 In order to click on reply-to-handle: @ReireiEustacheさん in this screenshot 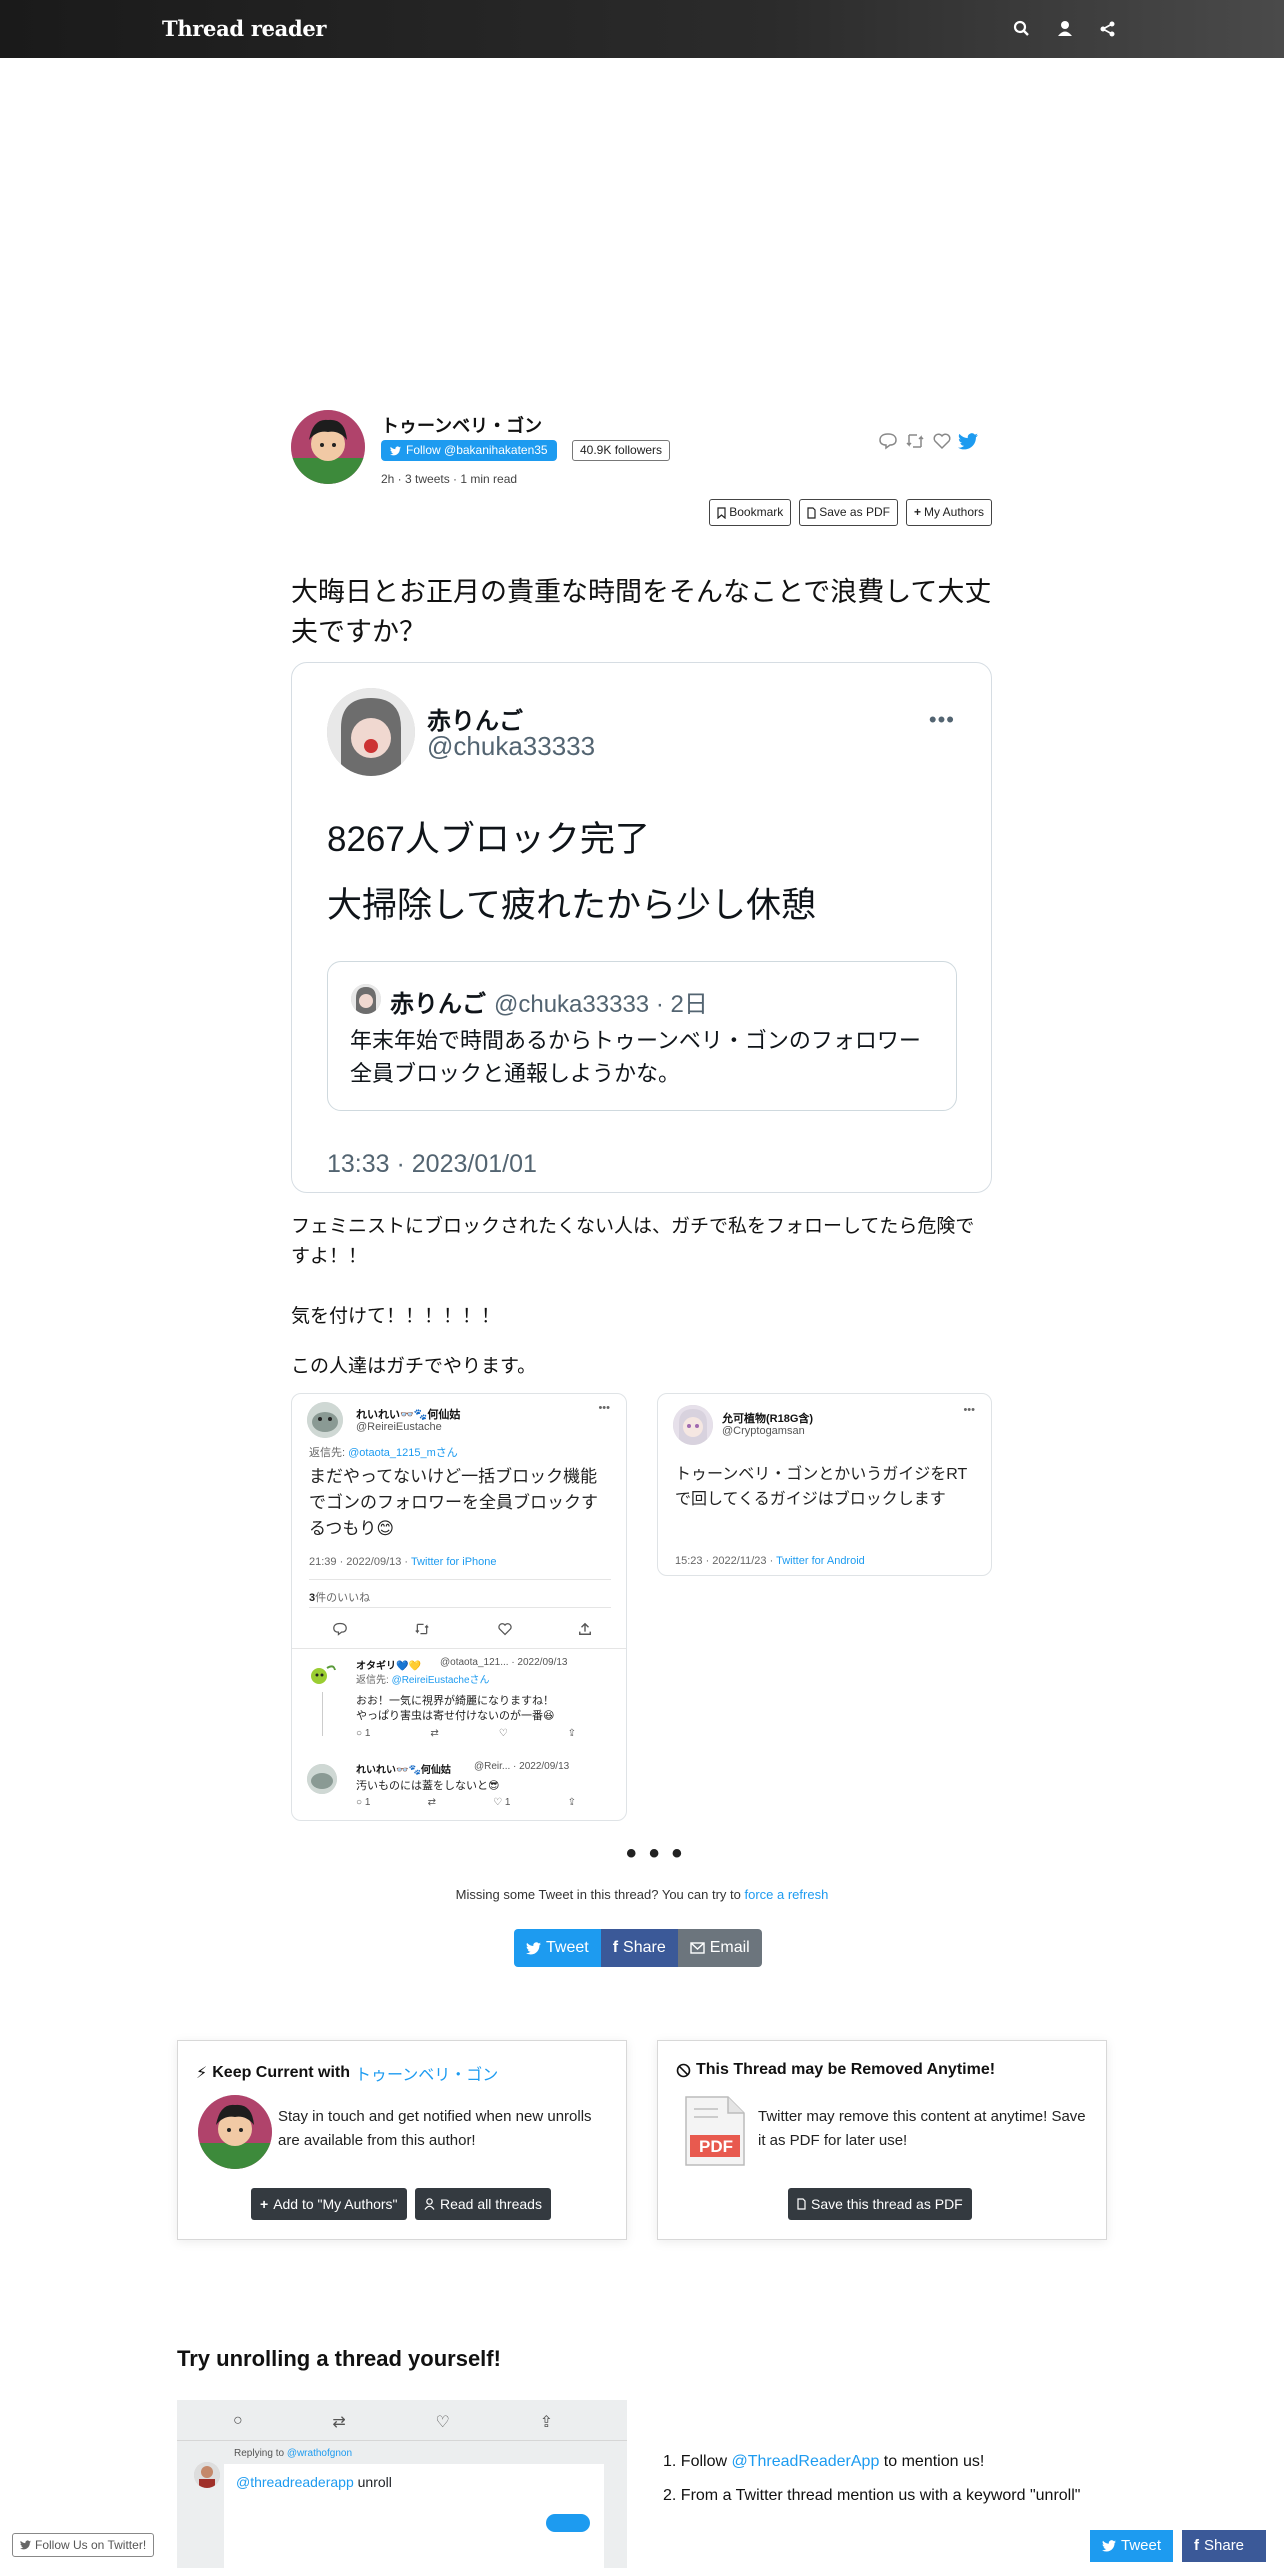, I will do `click(440, 1680)`.